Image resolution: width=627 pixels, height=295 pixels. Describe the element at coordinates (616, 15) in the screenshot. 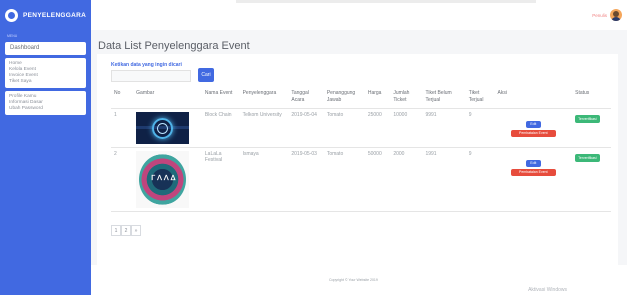

I see `avatar` at that location.